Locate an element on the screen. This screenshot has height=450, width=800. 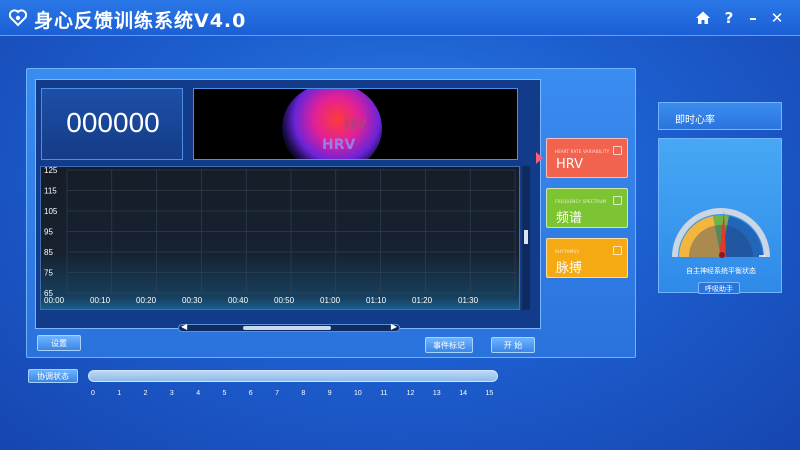
start-button: 开 始 is located at coordinates (513, 345).